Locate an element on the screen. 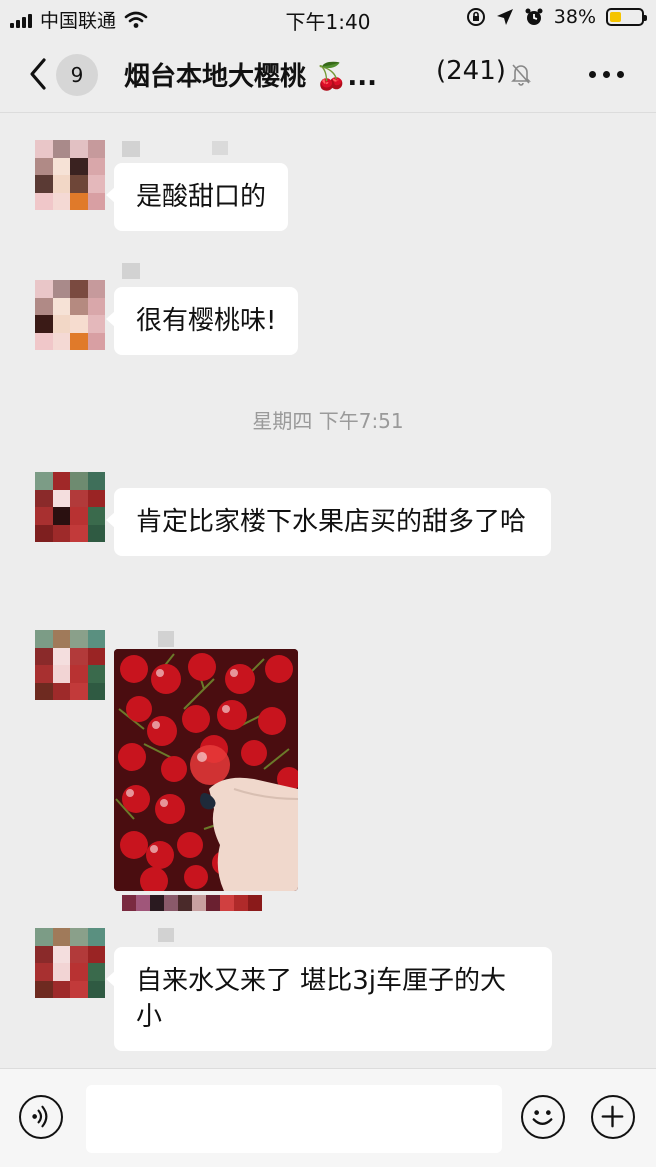 The width and height of the screenshot is (656, 1167). redacted-strip is located at coordinates (192, 903).